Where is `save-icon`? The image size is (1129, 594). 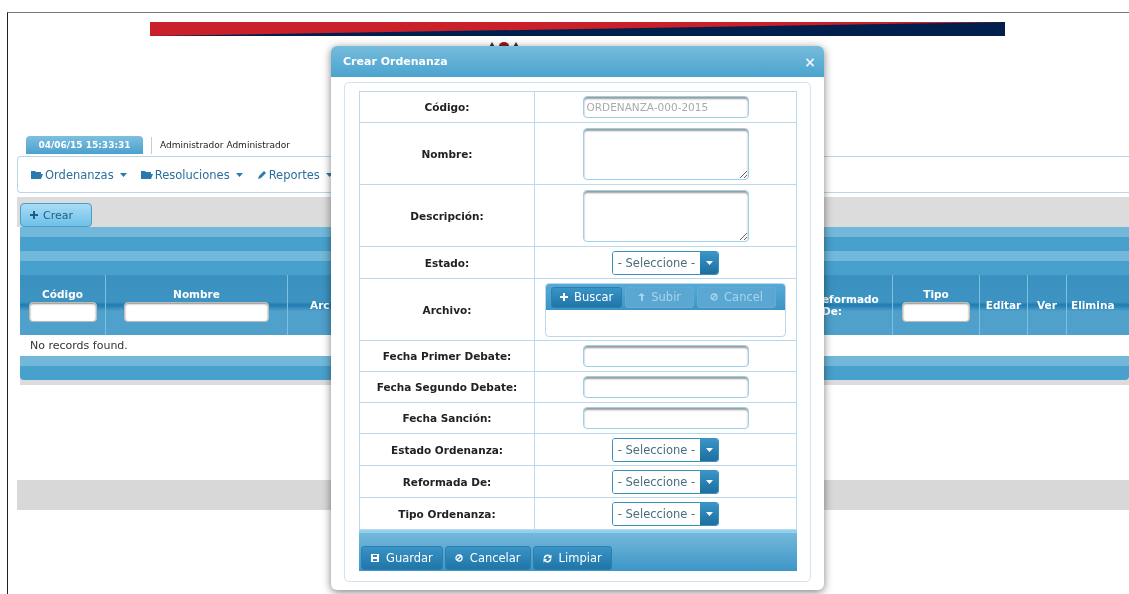 save-icon is located at coordinates (375, 558).